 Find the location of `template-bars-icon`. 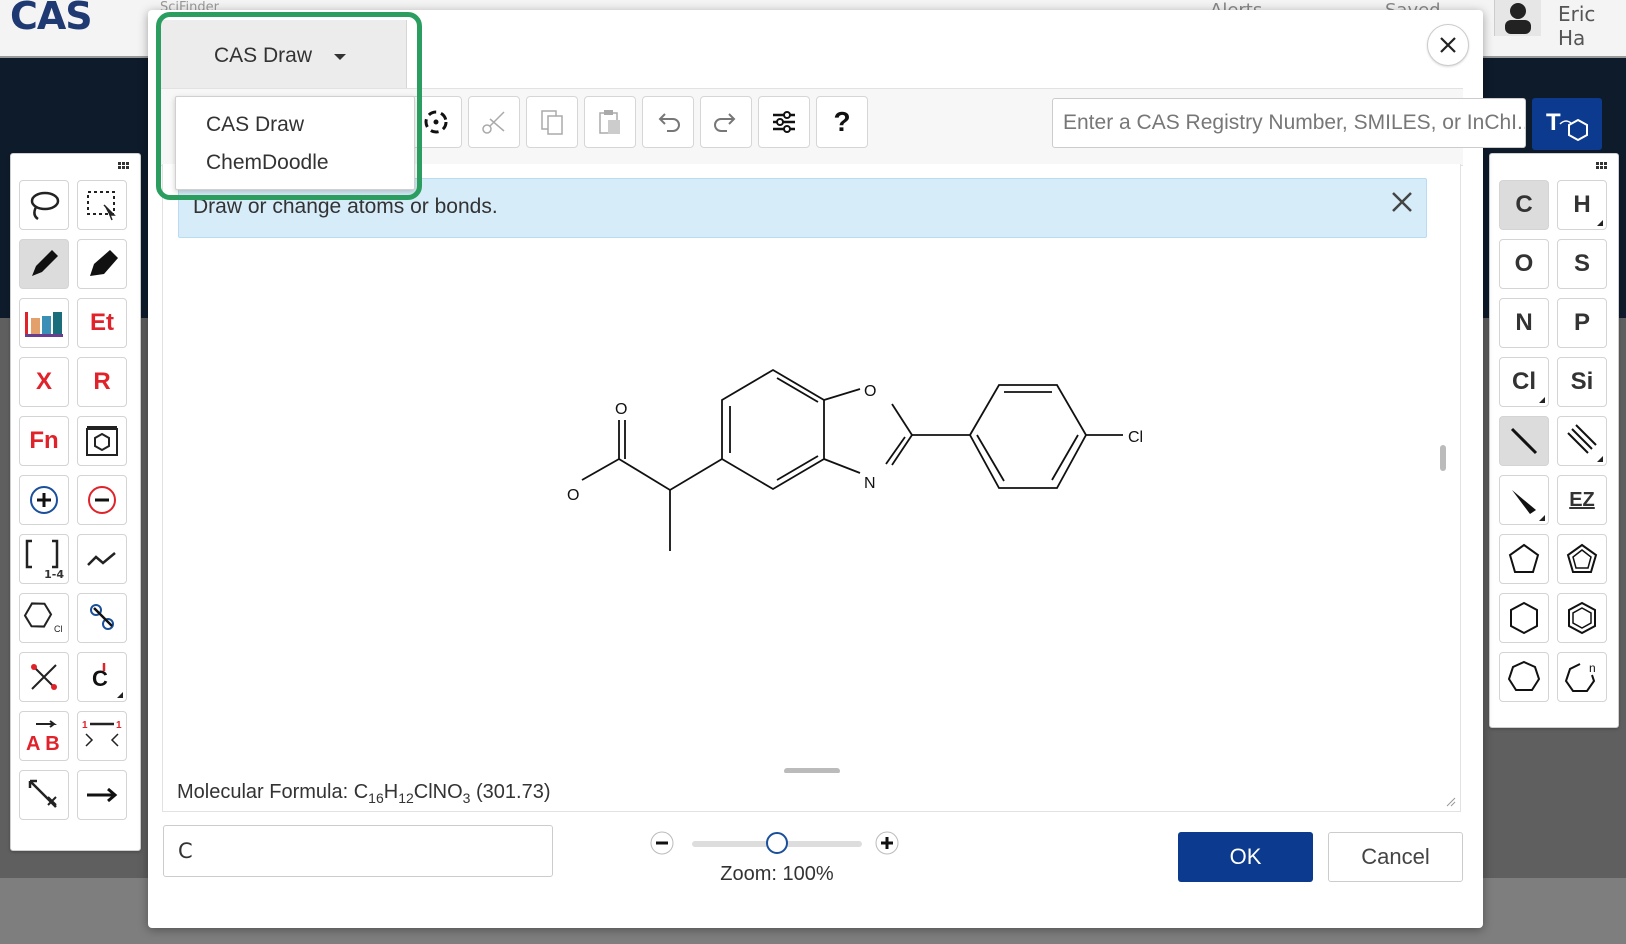

template-bars-icon is located at coordinates (44, 324).